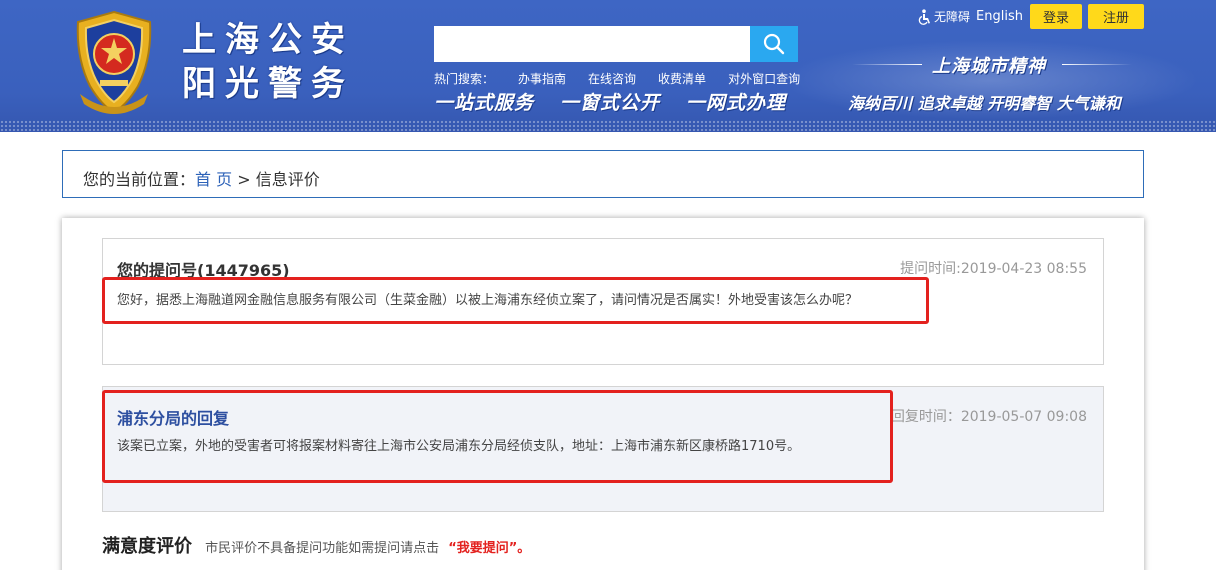 The image size is (1216, 570). What do you see at coordinates (999, 16) in the screenshot?
I see `english-link: English` at bounding box center [999, 16].